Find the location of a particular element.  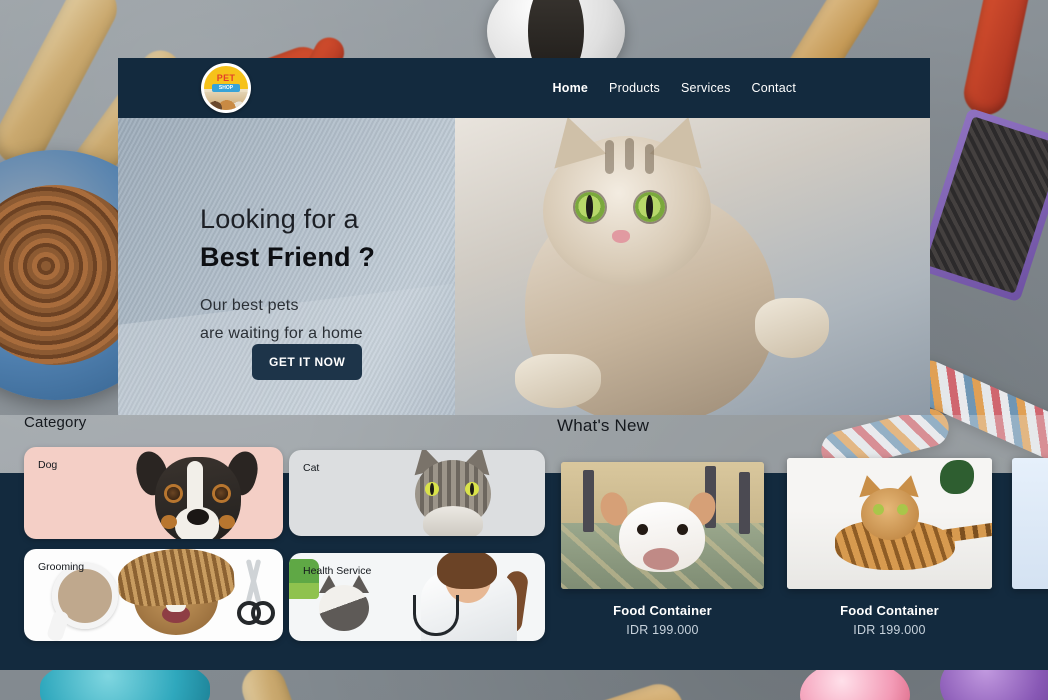

dog-face-icon is located at coordinates (197, 493).